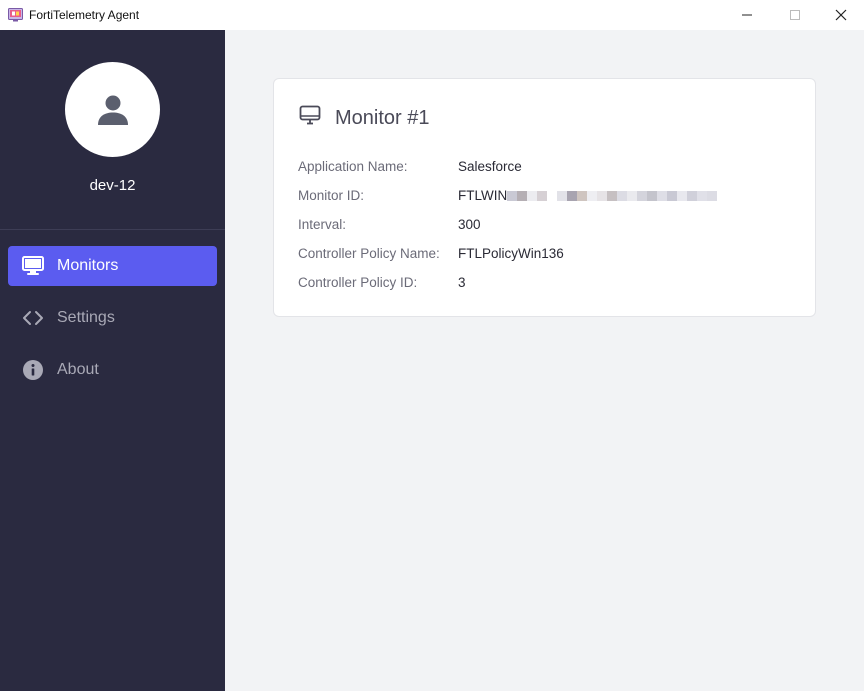  What do you see at coordinates (382, 118) in the screenshot?
I see `card-title: Monitor #1` at bounding box center [382, 118].